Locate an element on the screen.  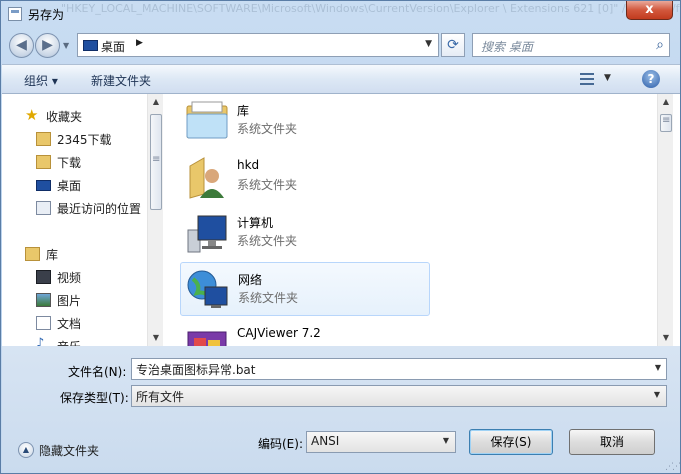
cajviewer-icon is located at coordinates (207, 338).